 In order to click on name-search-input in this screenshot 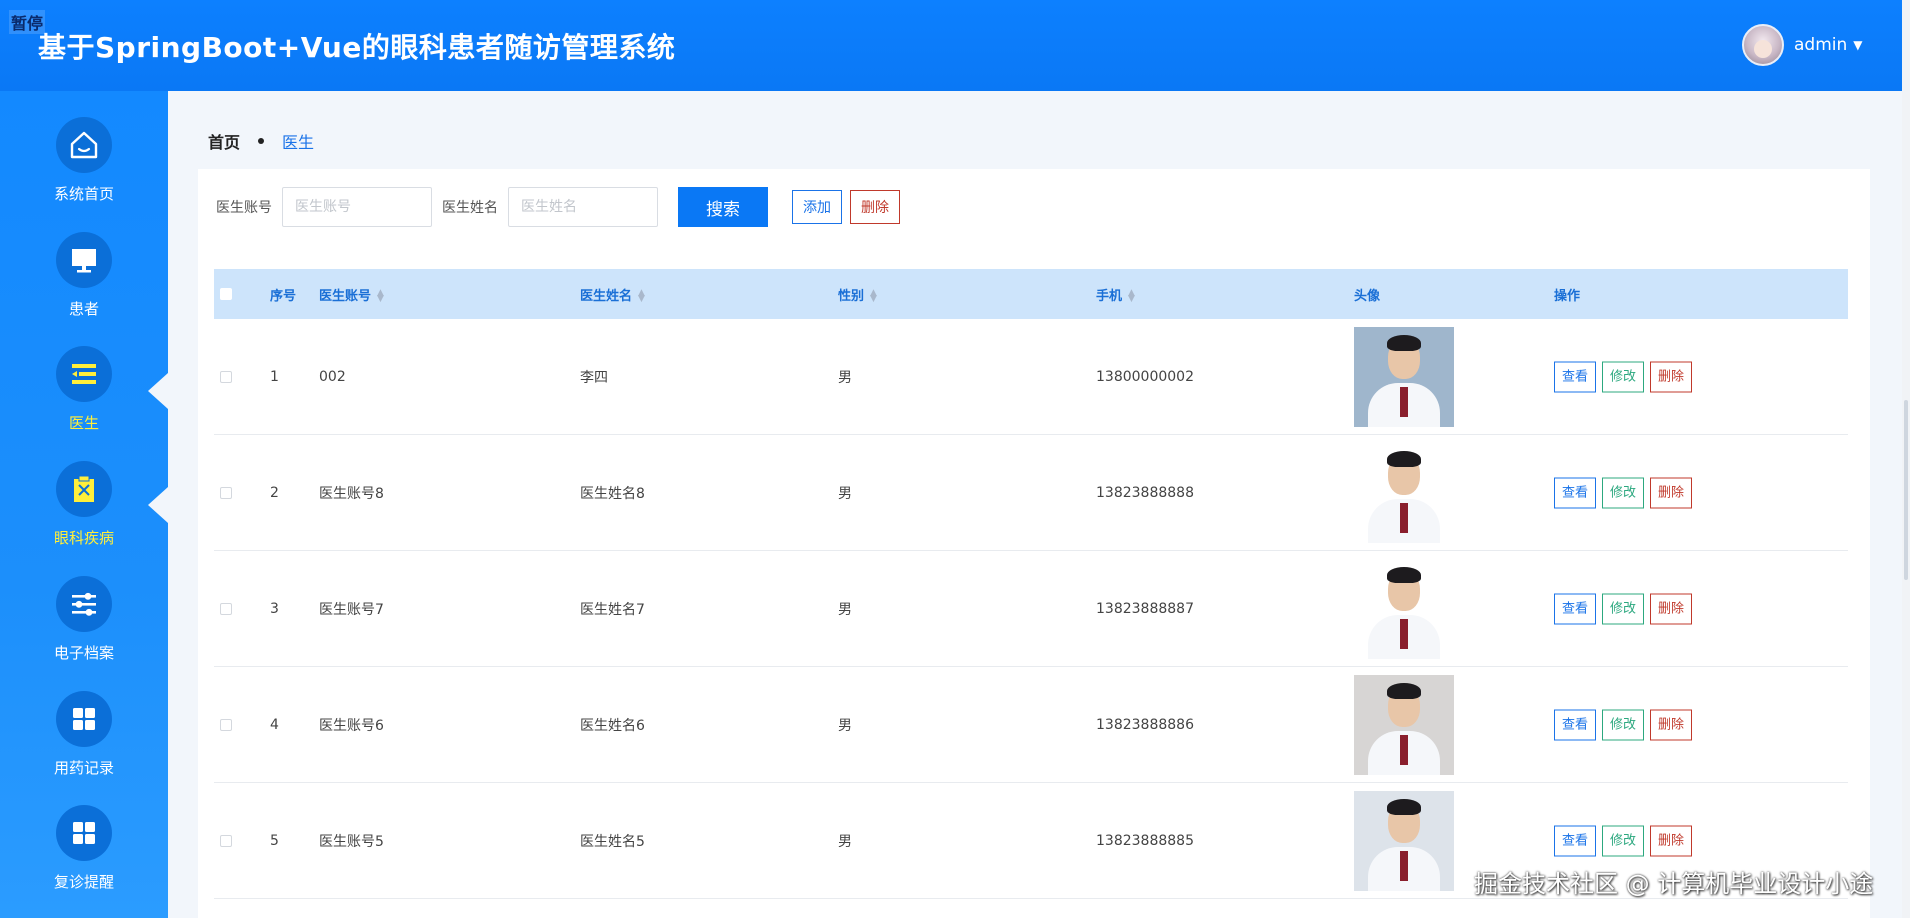, I will do `click(583, 207)`.